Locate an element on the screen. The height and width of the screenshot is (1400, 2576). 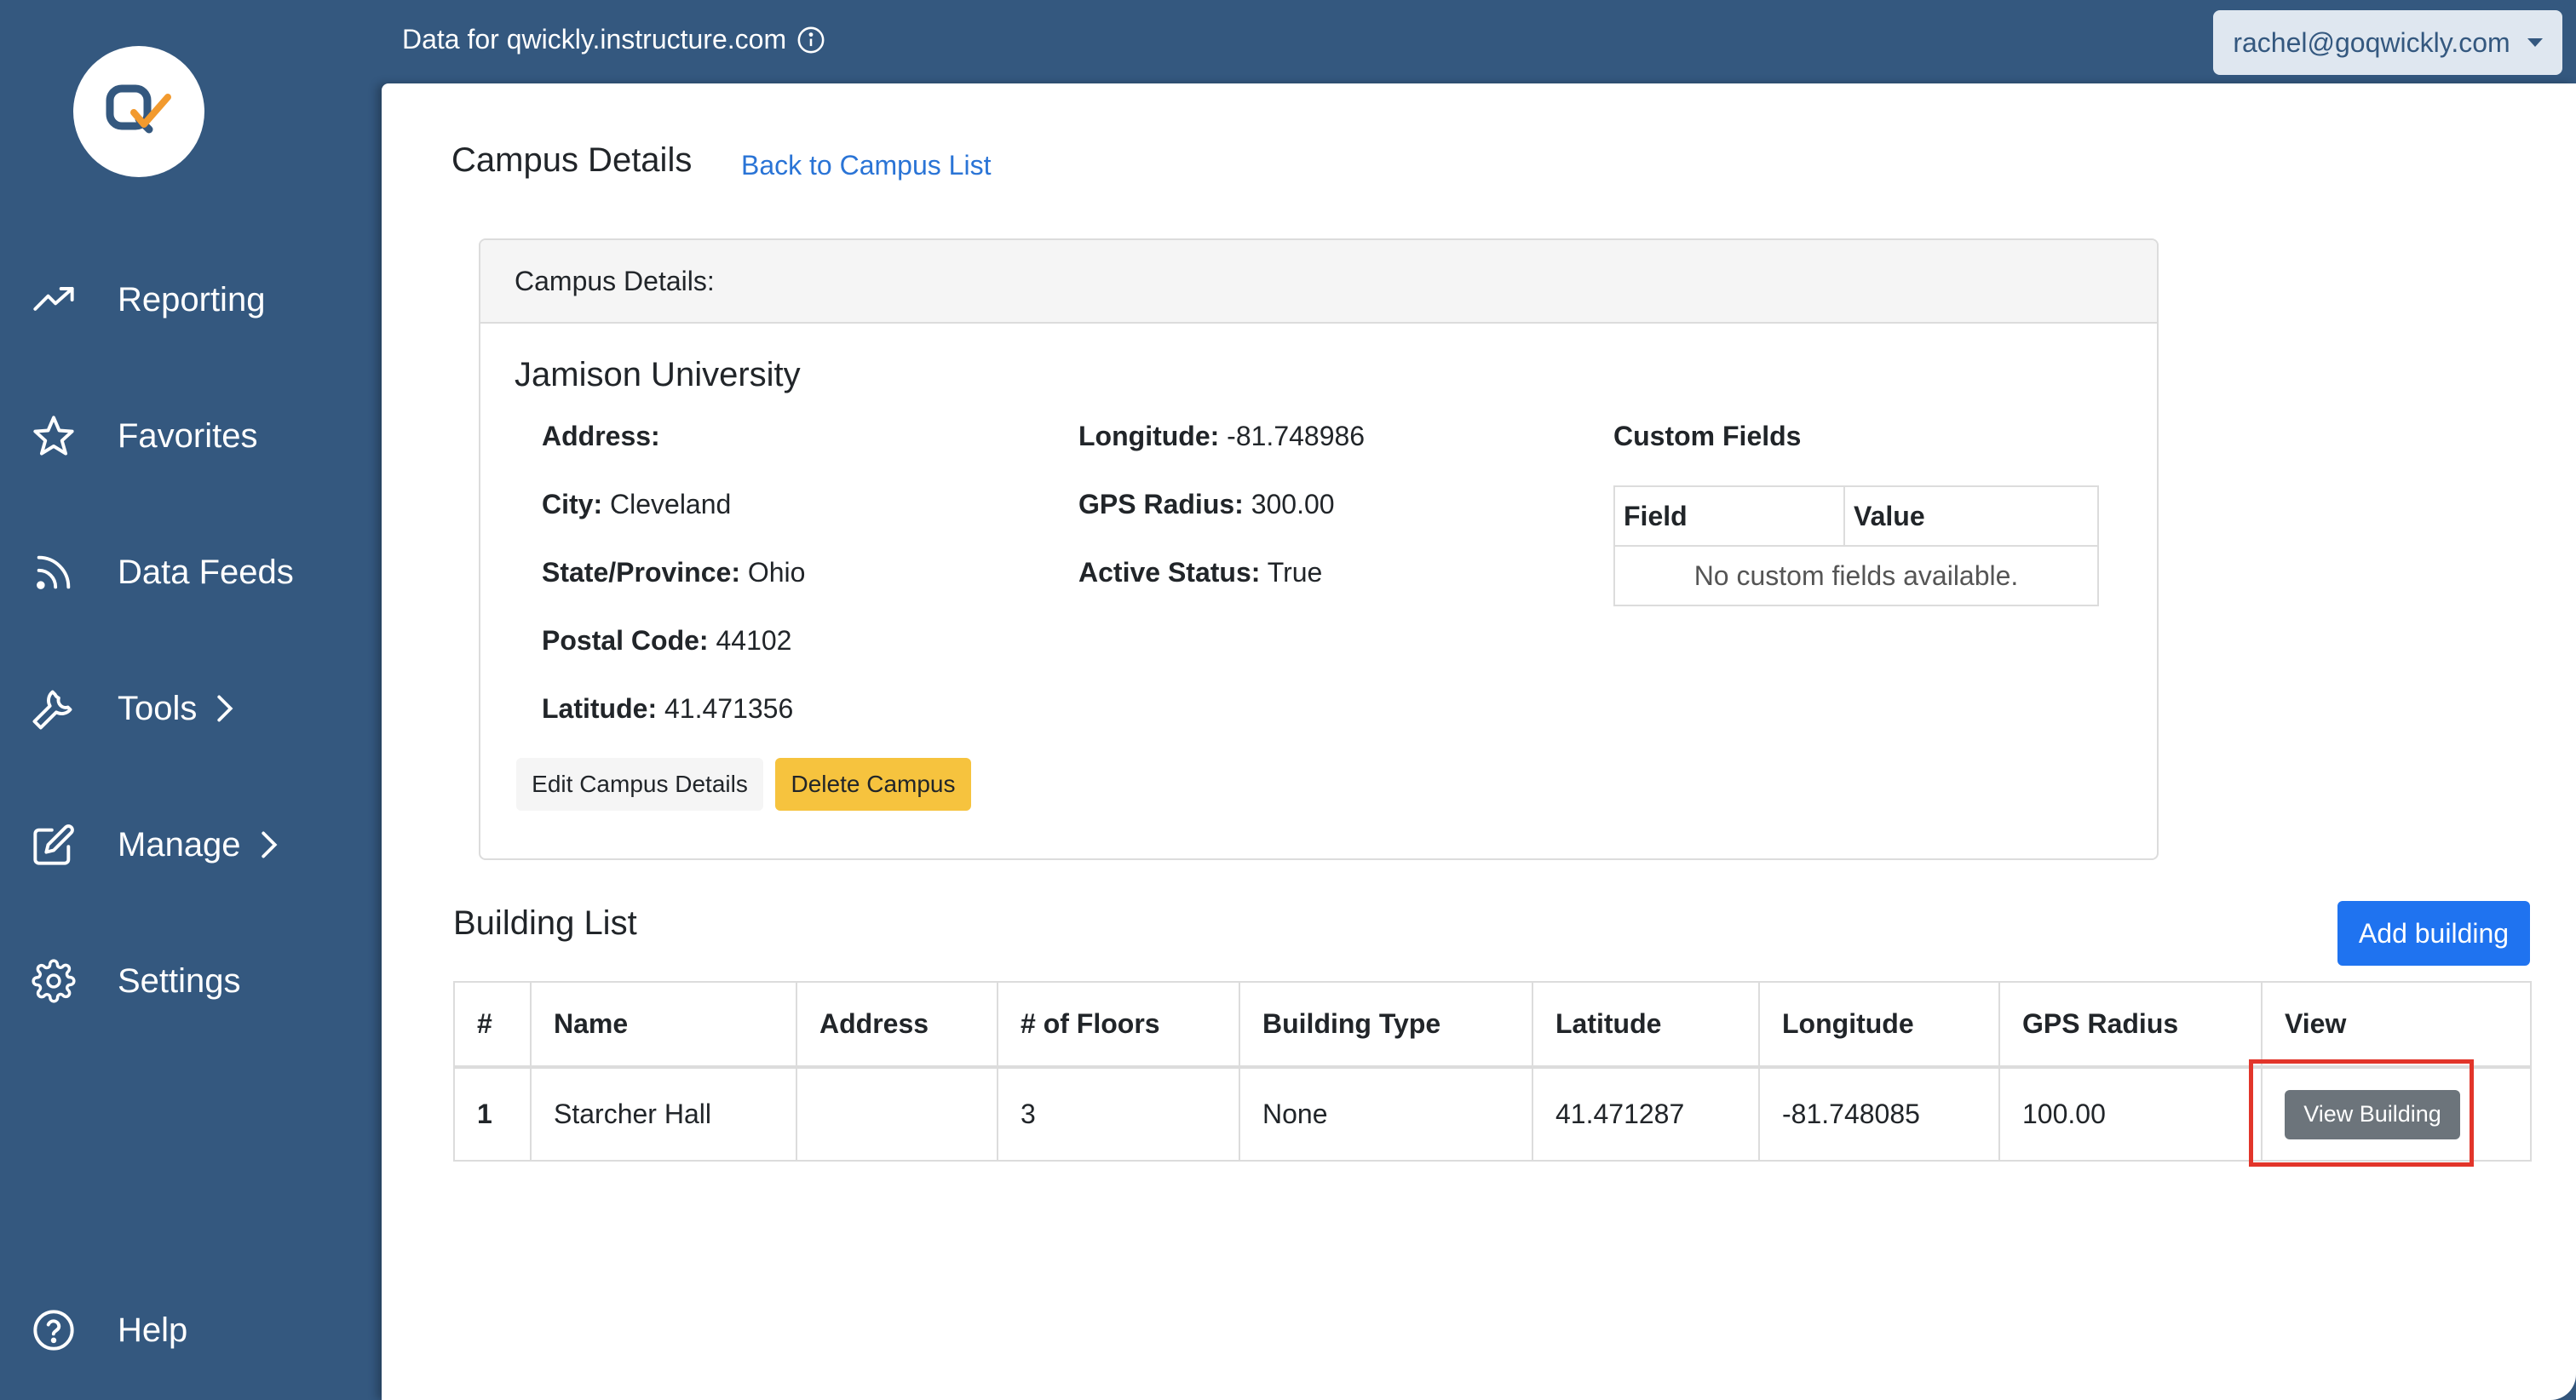
field-value: 44102 is located at coordinates (754, 641).